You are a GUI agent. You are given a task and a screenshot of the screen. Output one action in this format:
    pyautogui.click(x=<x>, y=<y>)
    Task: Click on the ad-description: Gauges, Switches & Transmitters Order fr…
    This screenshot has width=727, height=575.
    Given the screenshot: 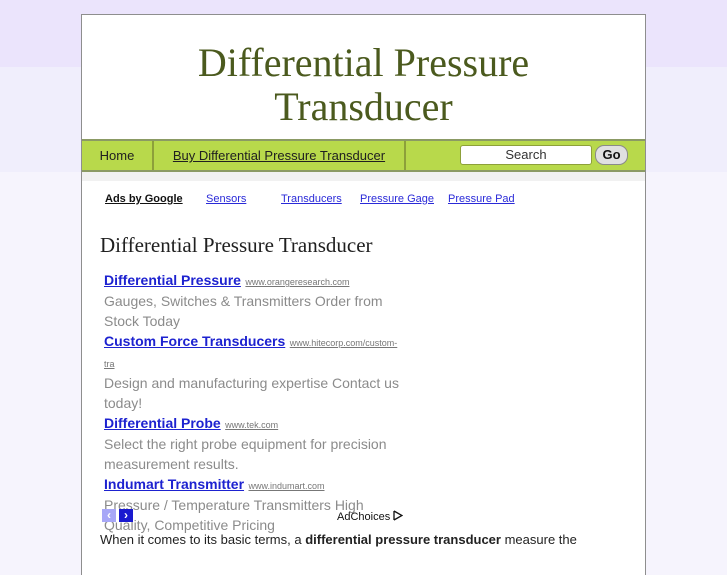 What is the action you would take?
    pyautogui.click(x=243, y=311)
    